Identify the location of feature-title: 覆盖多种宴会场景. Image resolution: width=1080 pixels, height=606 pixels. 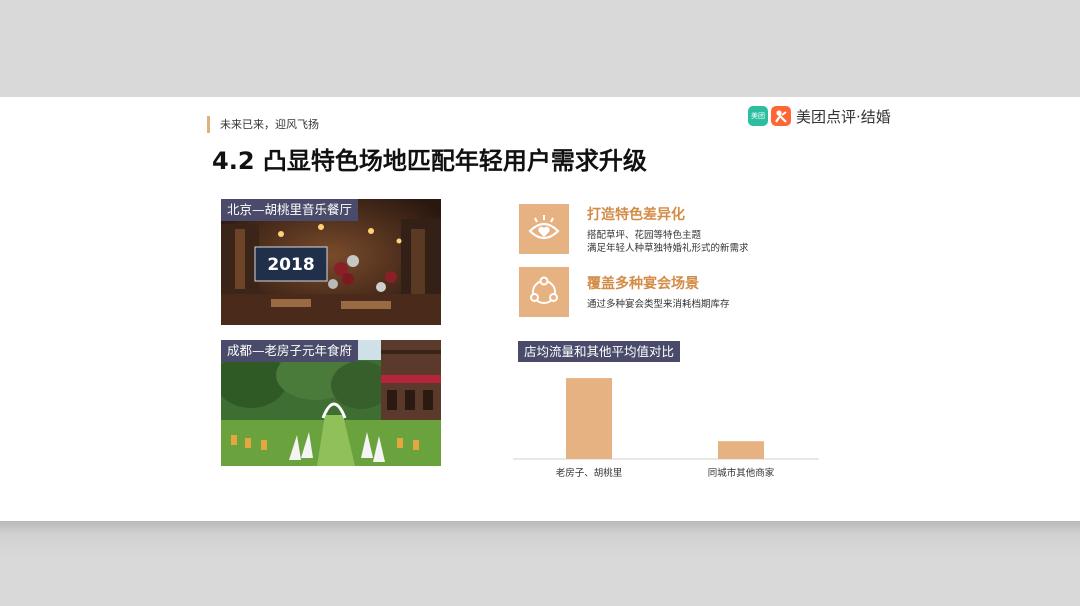
(643, 284).